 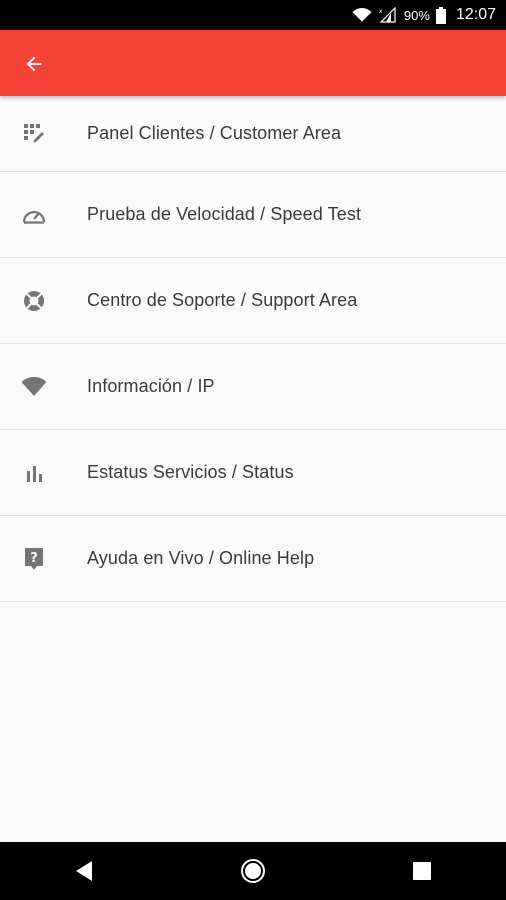 I want to click on recents-square-icon, so click(x=421, y=871).